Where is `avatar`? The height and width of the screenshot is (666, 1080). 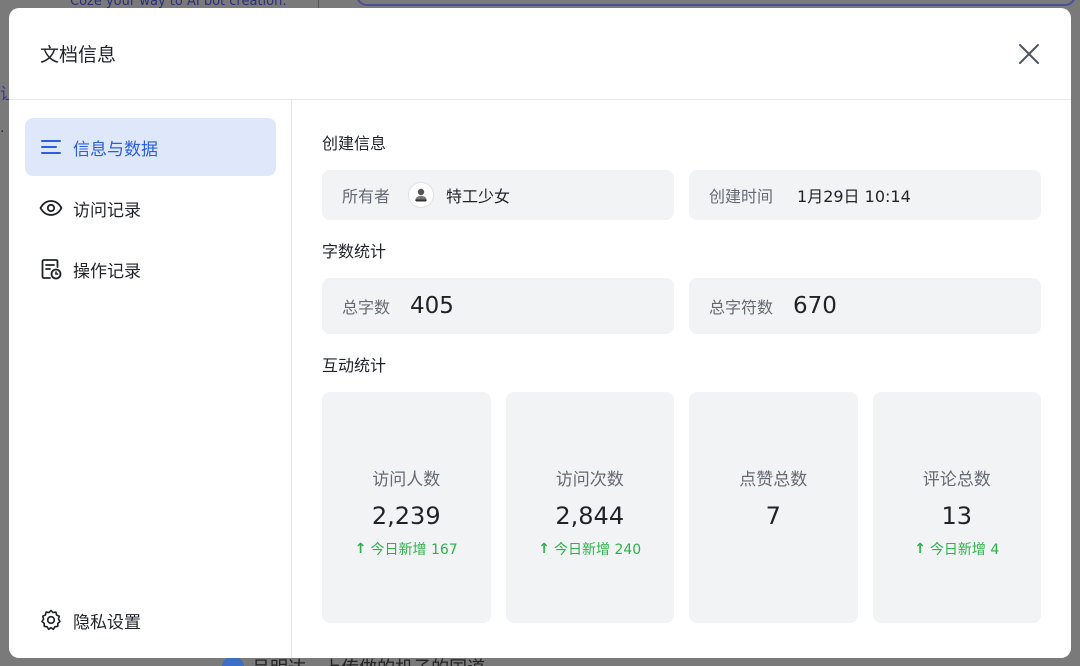
avatar is located at coordinates (421, 195).